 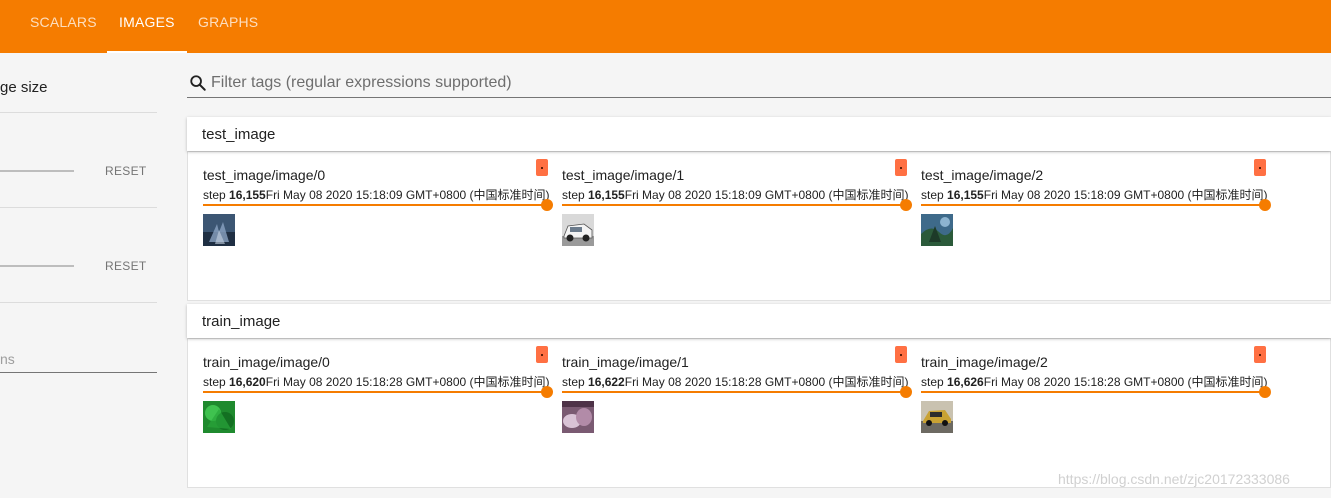 What do you see at coordinates (759, 134) in the screenshot?
I see `section-header-test-image: test_image` at bounding box center [759, 134].